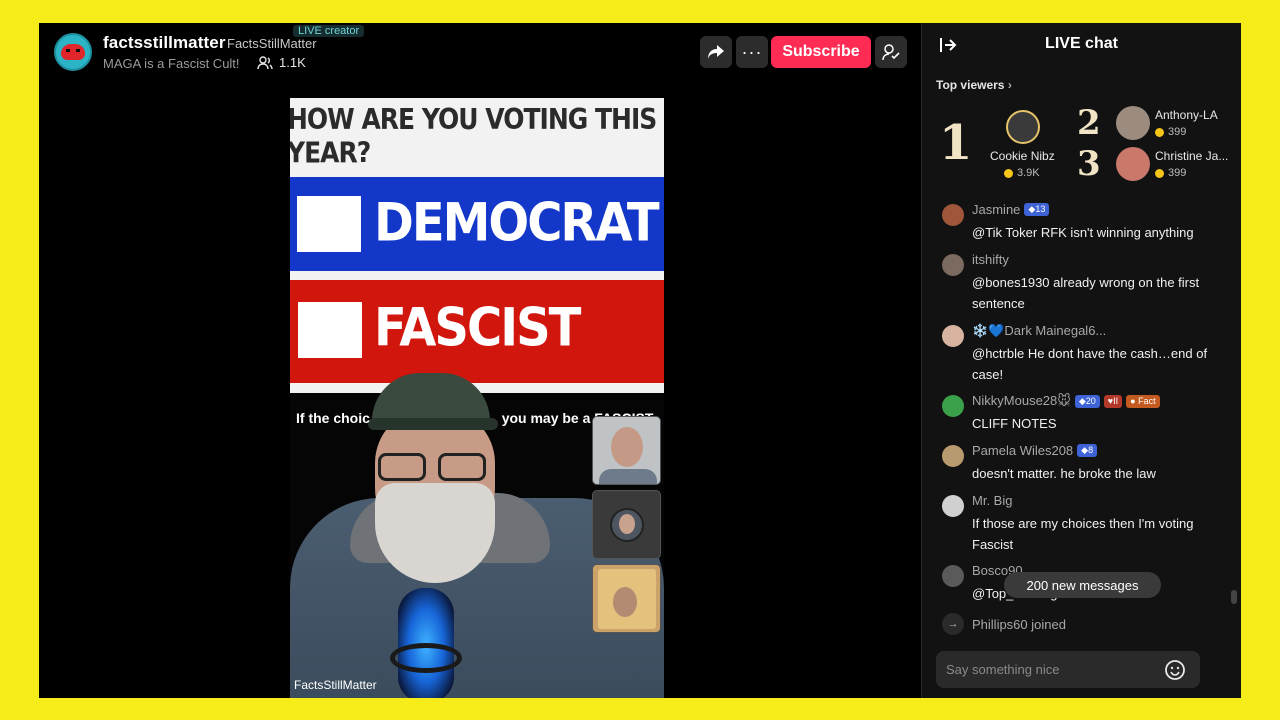 The image size is (1280, 720). What do you see at coordinates (1091, 450) in the screenshot?
I see `badge-value: 8` at bounding box center [1091, 450].